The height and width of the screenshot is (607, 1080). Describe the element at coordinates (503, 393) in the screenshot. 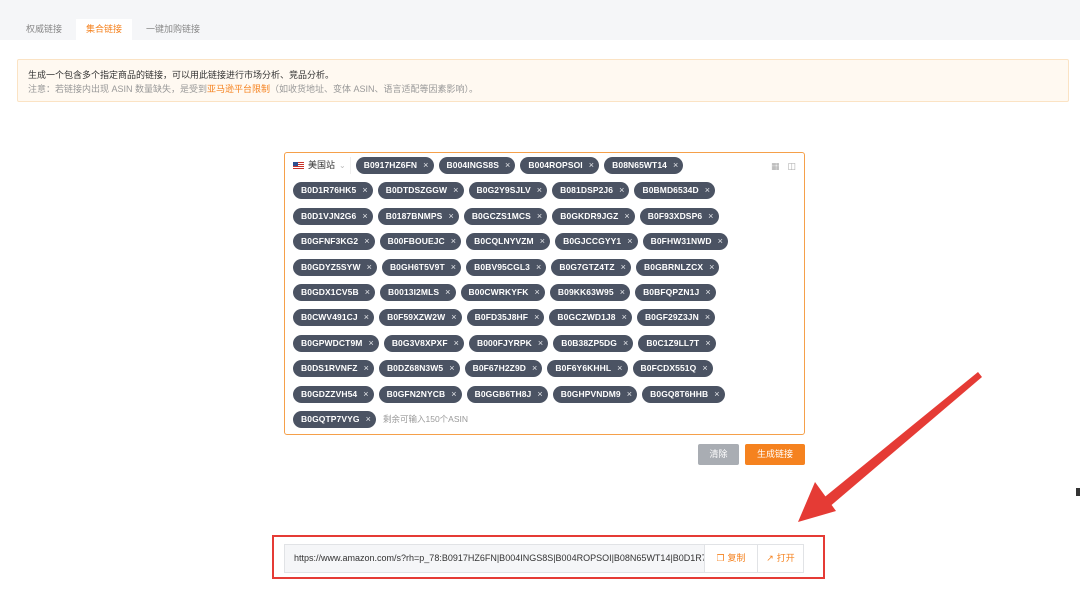

I see `asin-tag-label: B0GGB6TH8J` at that location.